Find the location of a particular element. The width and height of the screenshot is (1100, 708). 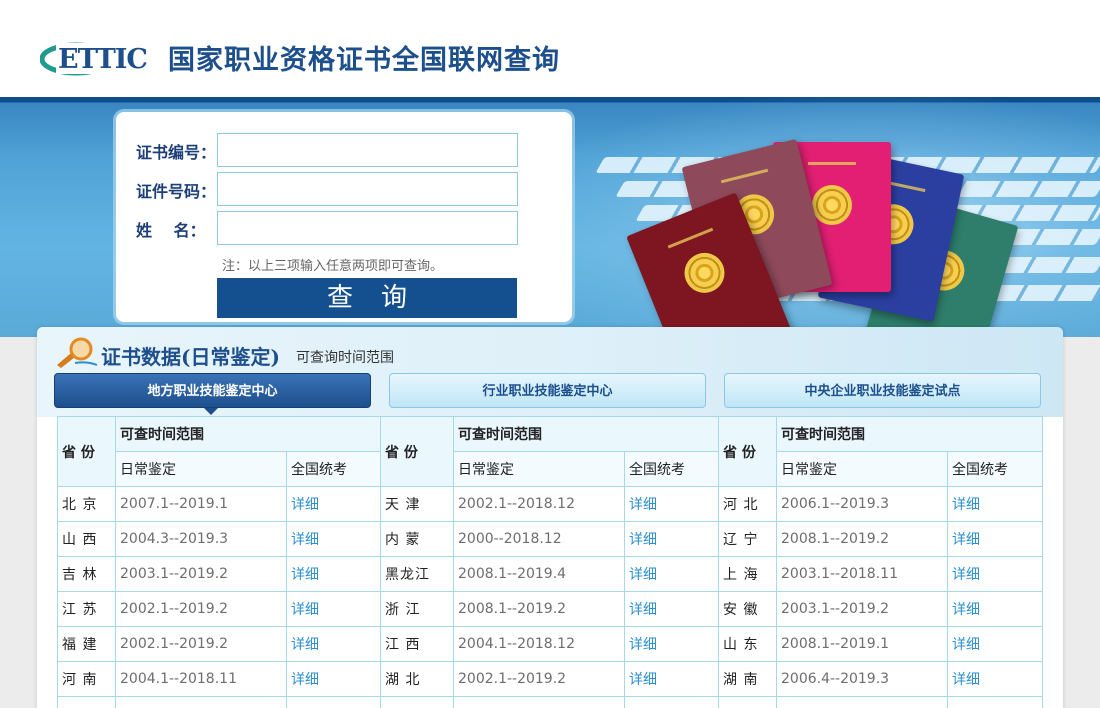

province-cell: 湖 北 is located at coordinates (417, 679).